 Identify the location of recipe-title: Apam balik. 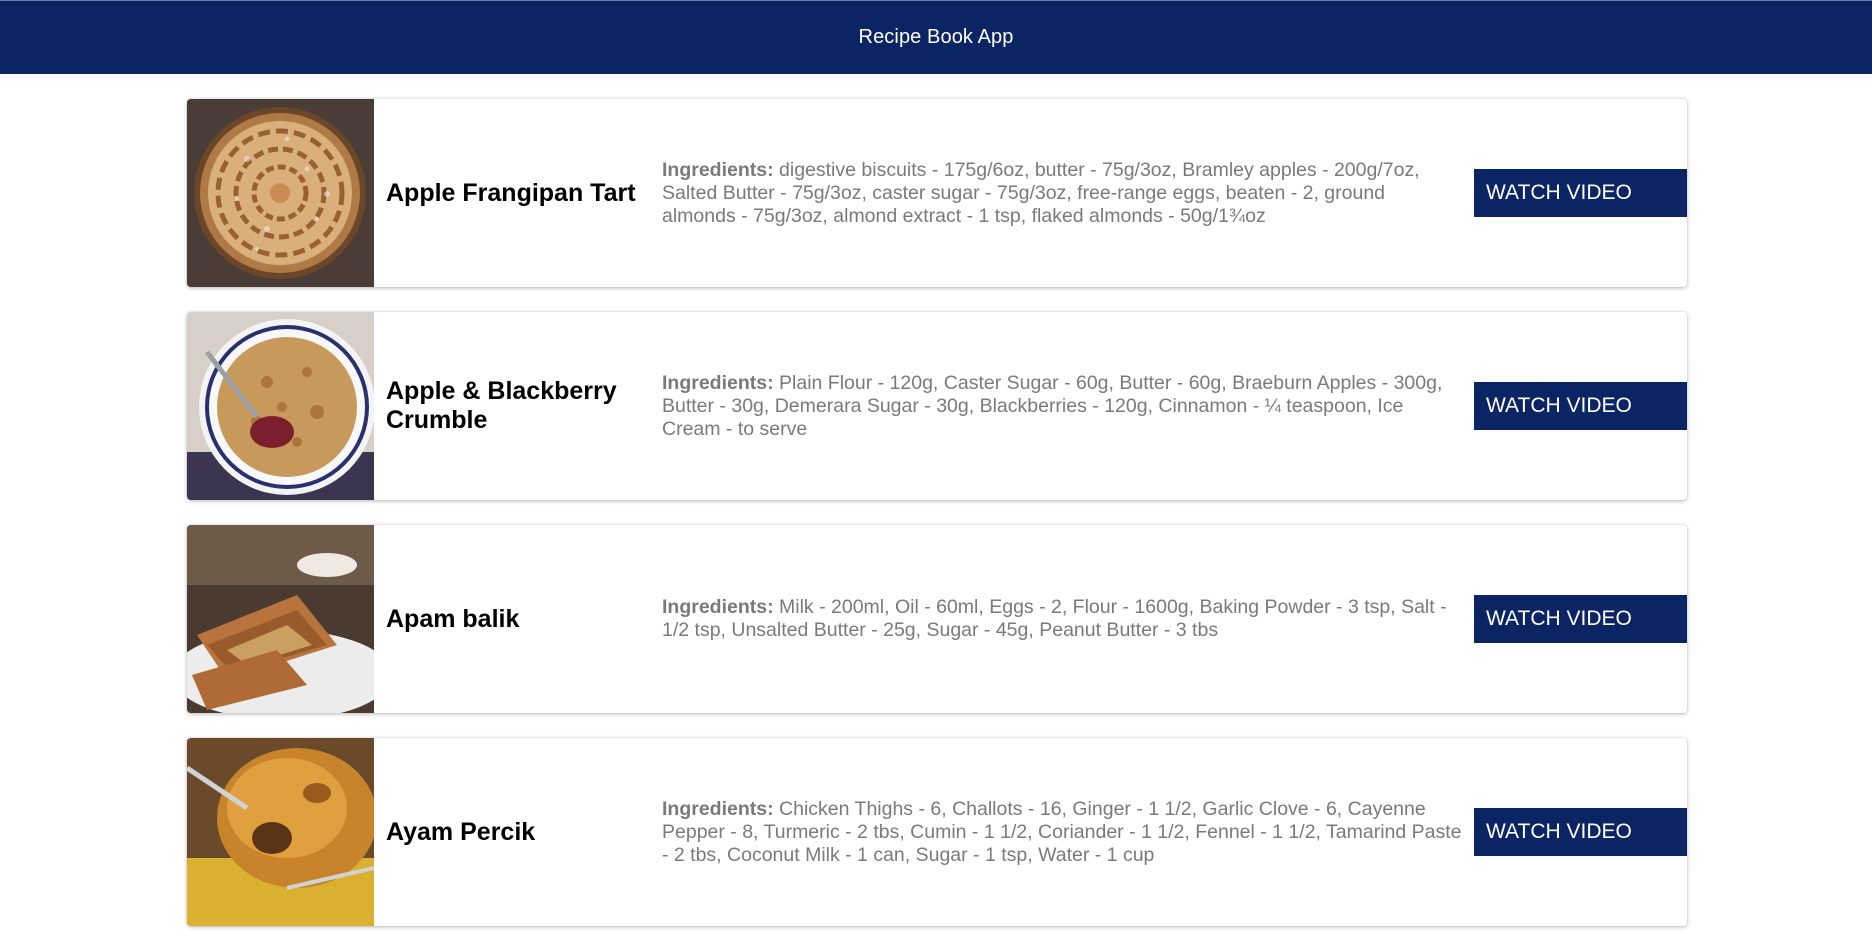
(453, 618).